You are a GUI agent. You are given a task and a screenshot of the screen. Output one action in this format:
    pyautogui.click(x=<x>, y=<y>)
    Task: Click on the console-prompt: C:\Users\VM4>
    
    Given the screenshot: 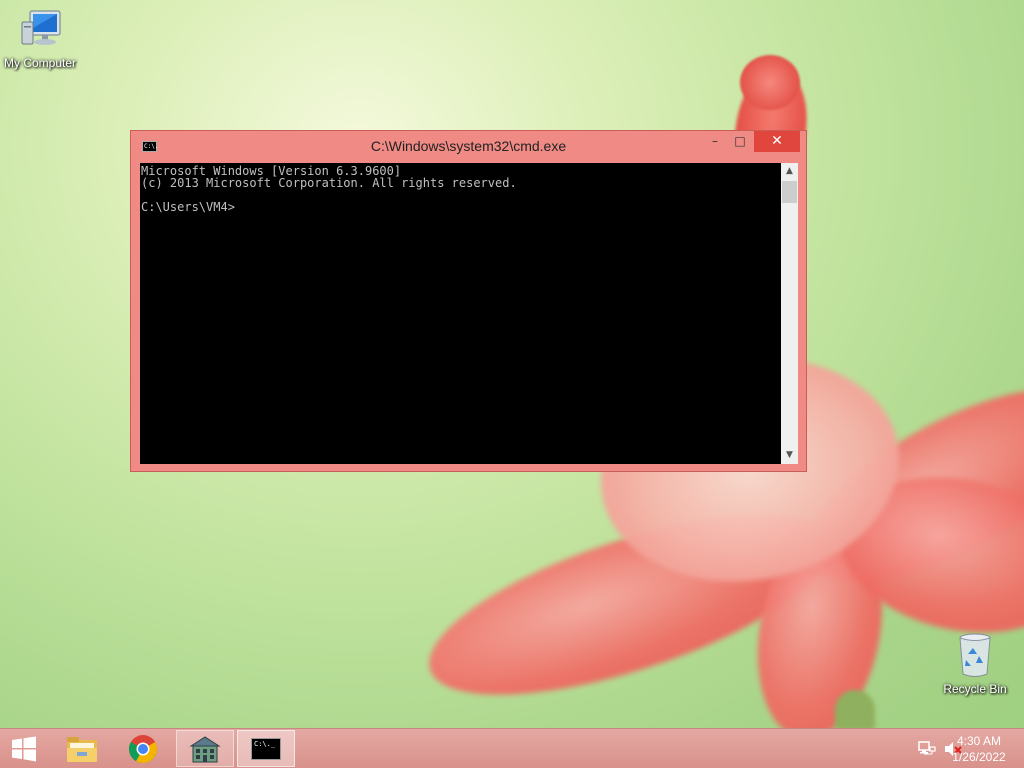 What is the action you would take?
    pyautogui.click(x=188, y=207)
    